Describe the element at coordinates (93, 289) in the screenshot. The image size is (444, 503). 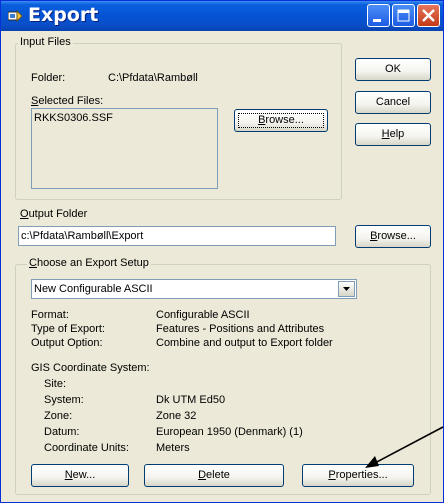
I see `export-setup-selected: New Configurable ASCII` at that location.